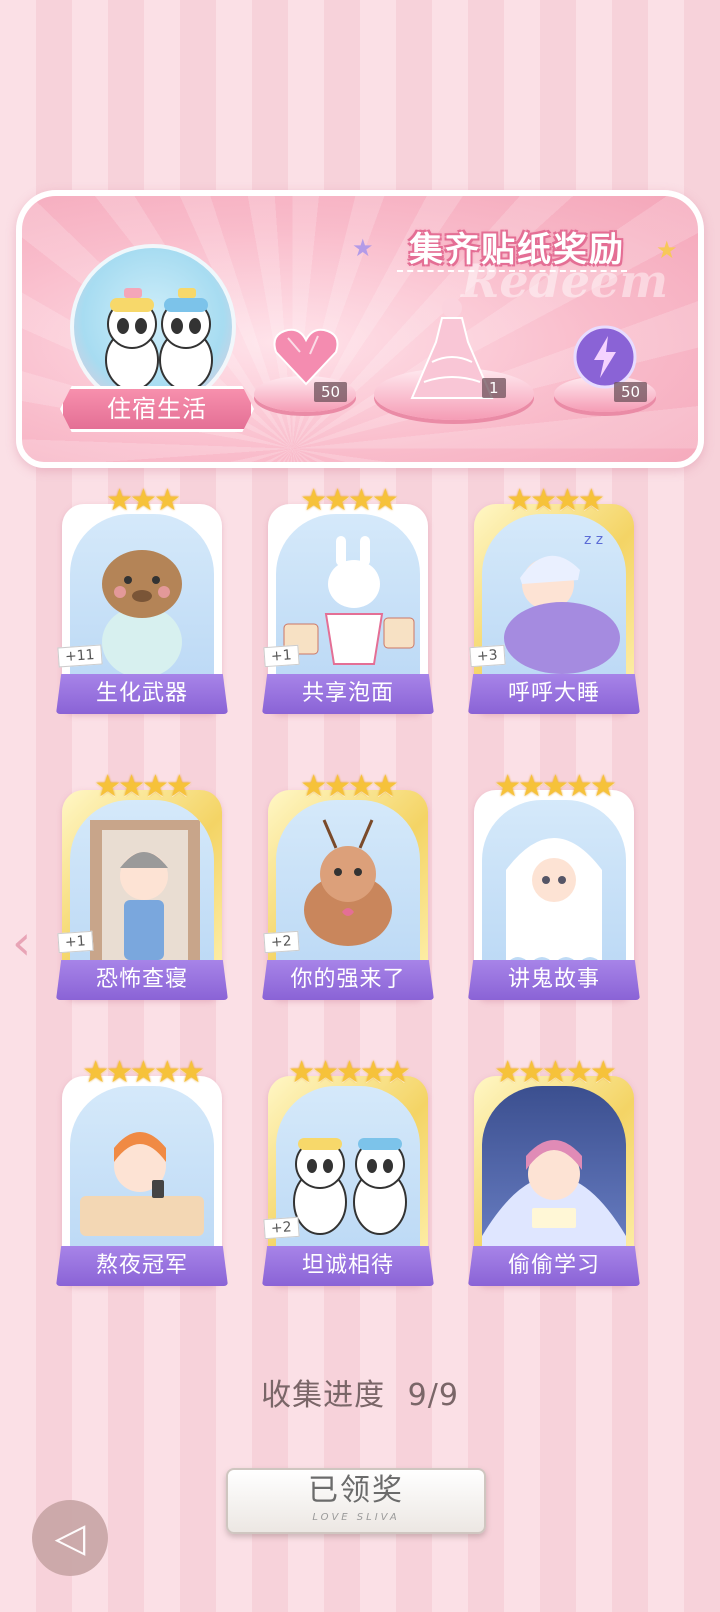 Image resolution: width=720 pixels, height=1612 pixels. What do you see at coordinates (494, 388) in the screenshot?
I see `reward-count: 1` at bounding box center [494, 388].